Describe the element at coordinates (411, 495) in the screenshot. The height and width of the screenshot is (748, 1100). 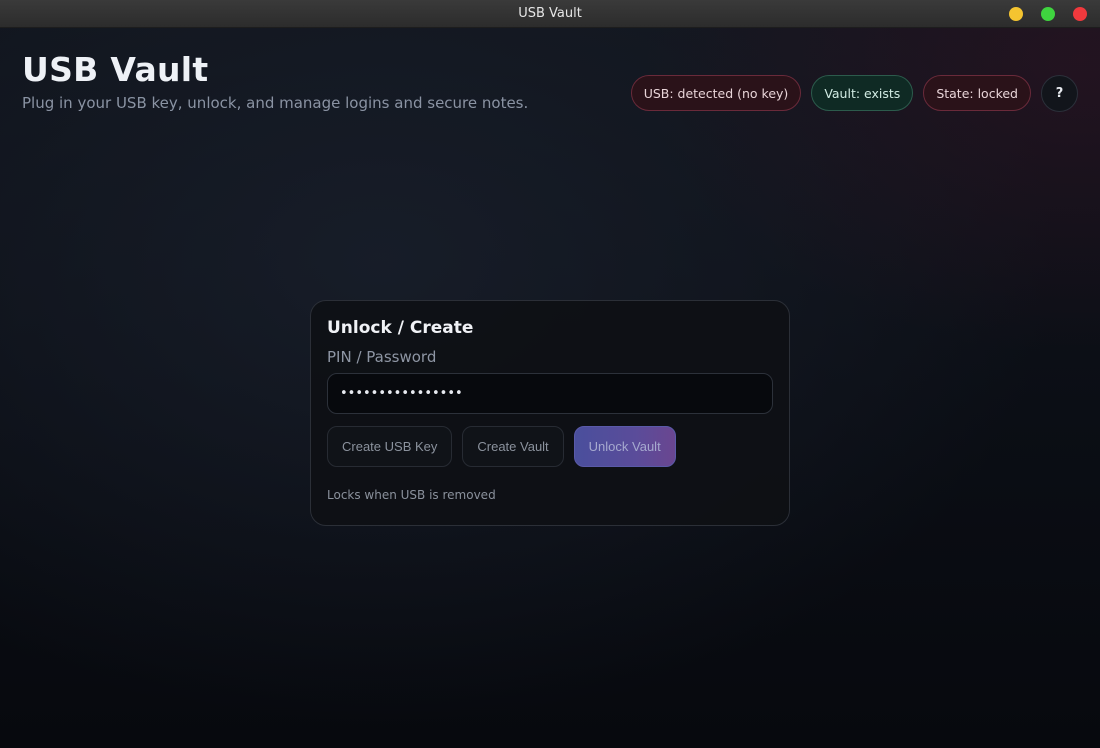
I see `lock-note: Locks when USB is removed` at that location.